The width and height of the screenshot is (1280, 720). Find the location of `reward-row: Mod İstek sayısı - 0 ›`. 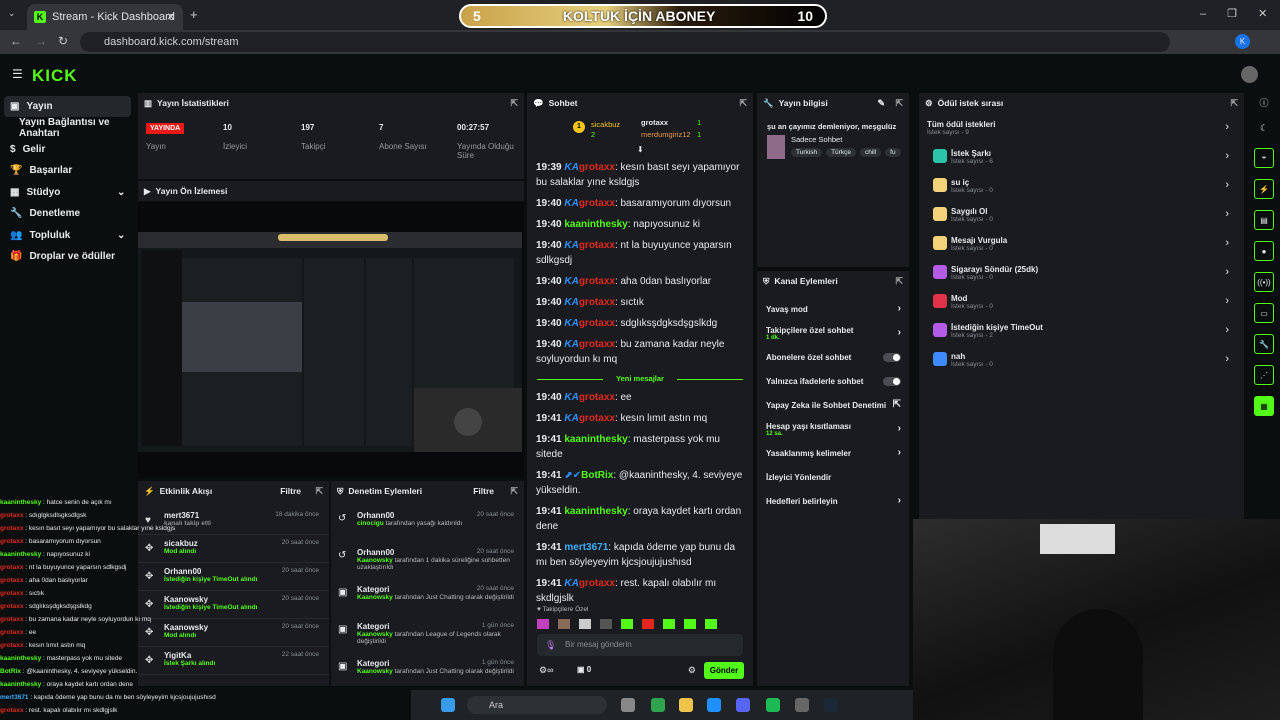

reward-row: Mod İstek sayısı - 0 › is located at coordinates (1081, 301).